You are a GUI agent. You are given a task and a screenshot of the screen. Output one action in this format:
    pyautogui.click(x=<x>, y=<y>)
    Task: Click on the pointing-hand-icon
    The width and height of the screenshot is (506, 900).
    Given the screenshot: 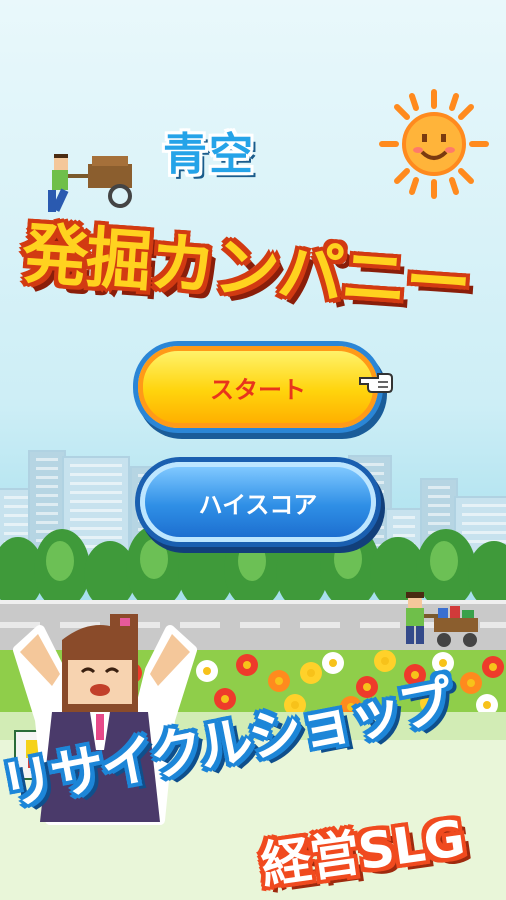 What is the action you would take?
    pyautogui.click(x=376, y=383)
    